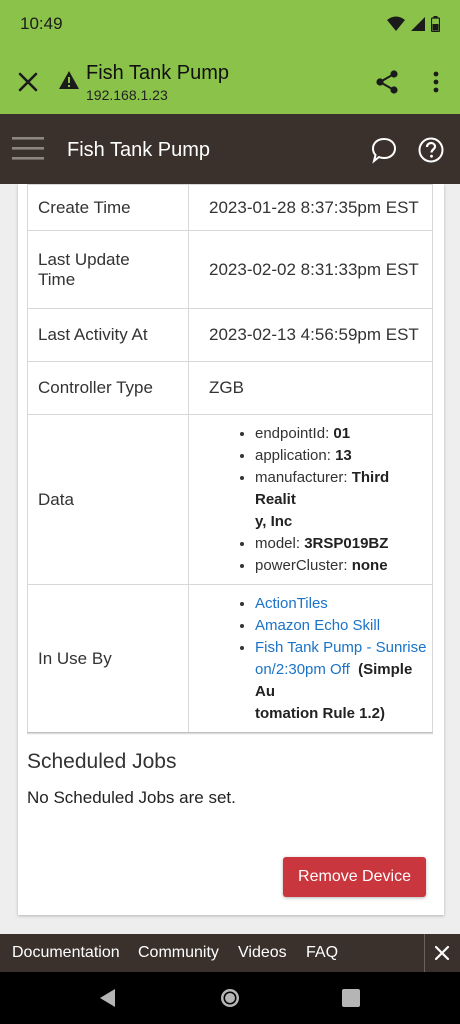  What do you see at coordinates (340, 647) in the screenshot?
I see `rule-link-line1: Fish Tank Pump - Sunrise` at bounding box center [340, 647].